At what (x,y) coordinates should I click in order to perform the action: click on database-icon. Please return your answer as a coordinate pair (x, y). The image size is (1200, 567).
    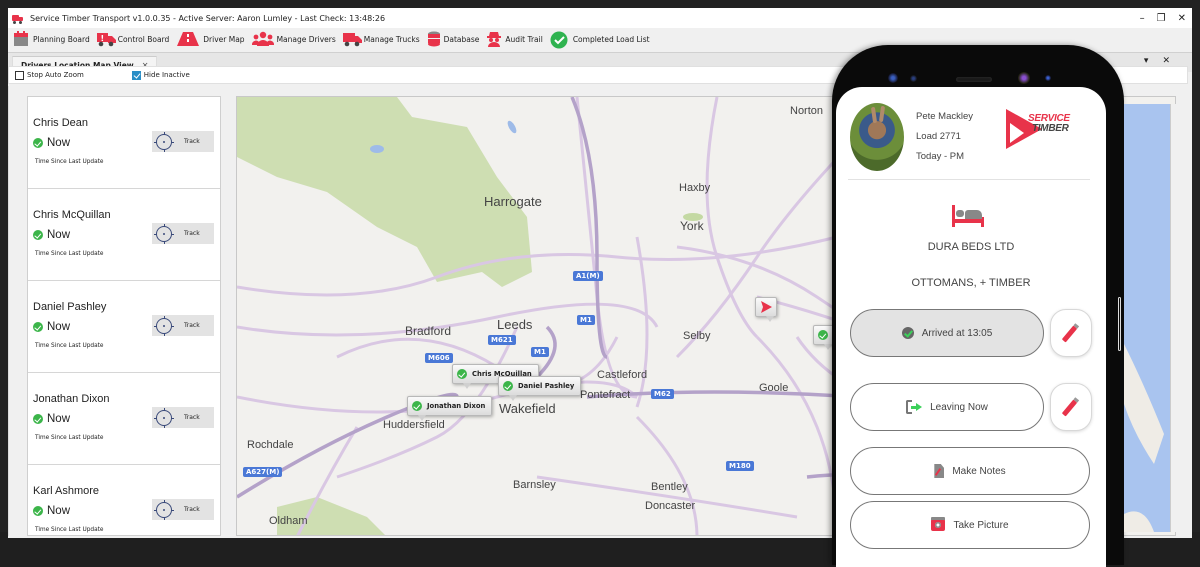
    Looking at the image, I should click on (434, 39).